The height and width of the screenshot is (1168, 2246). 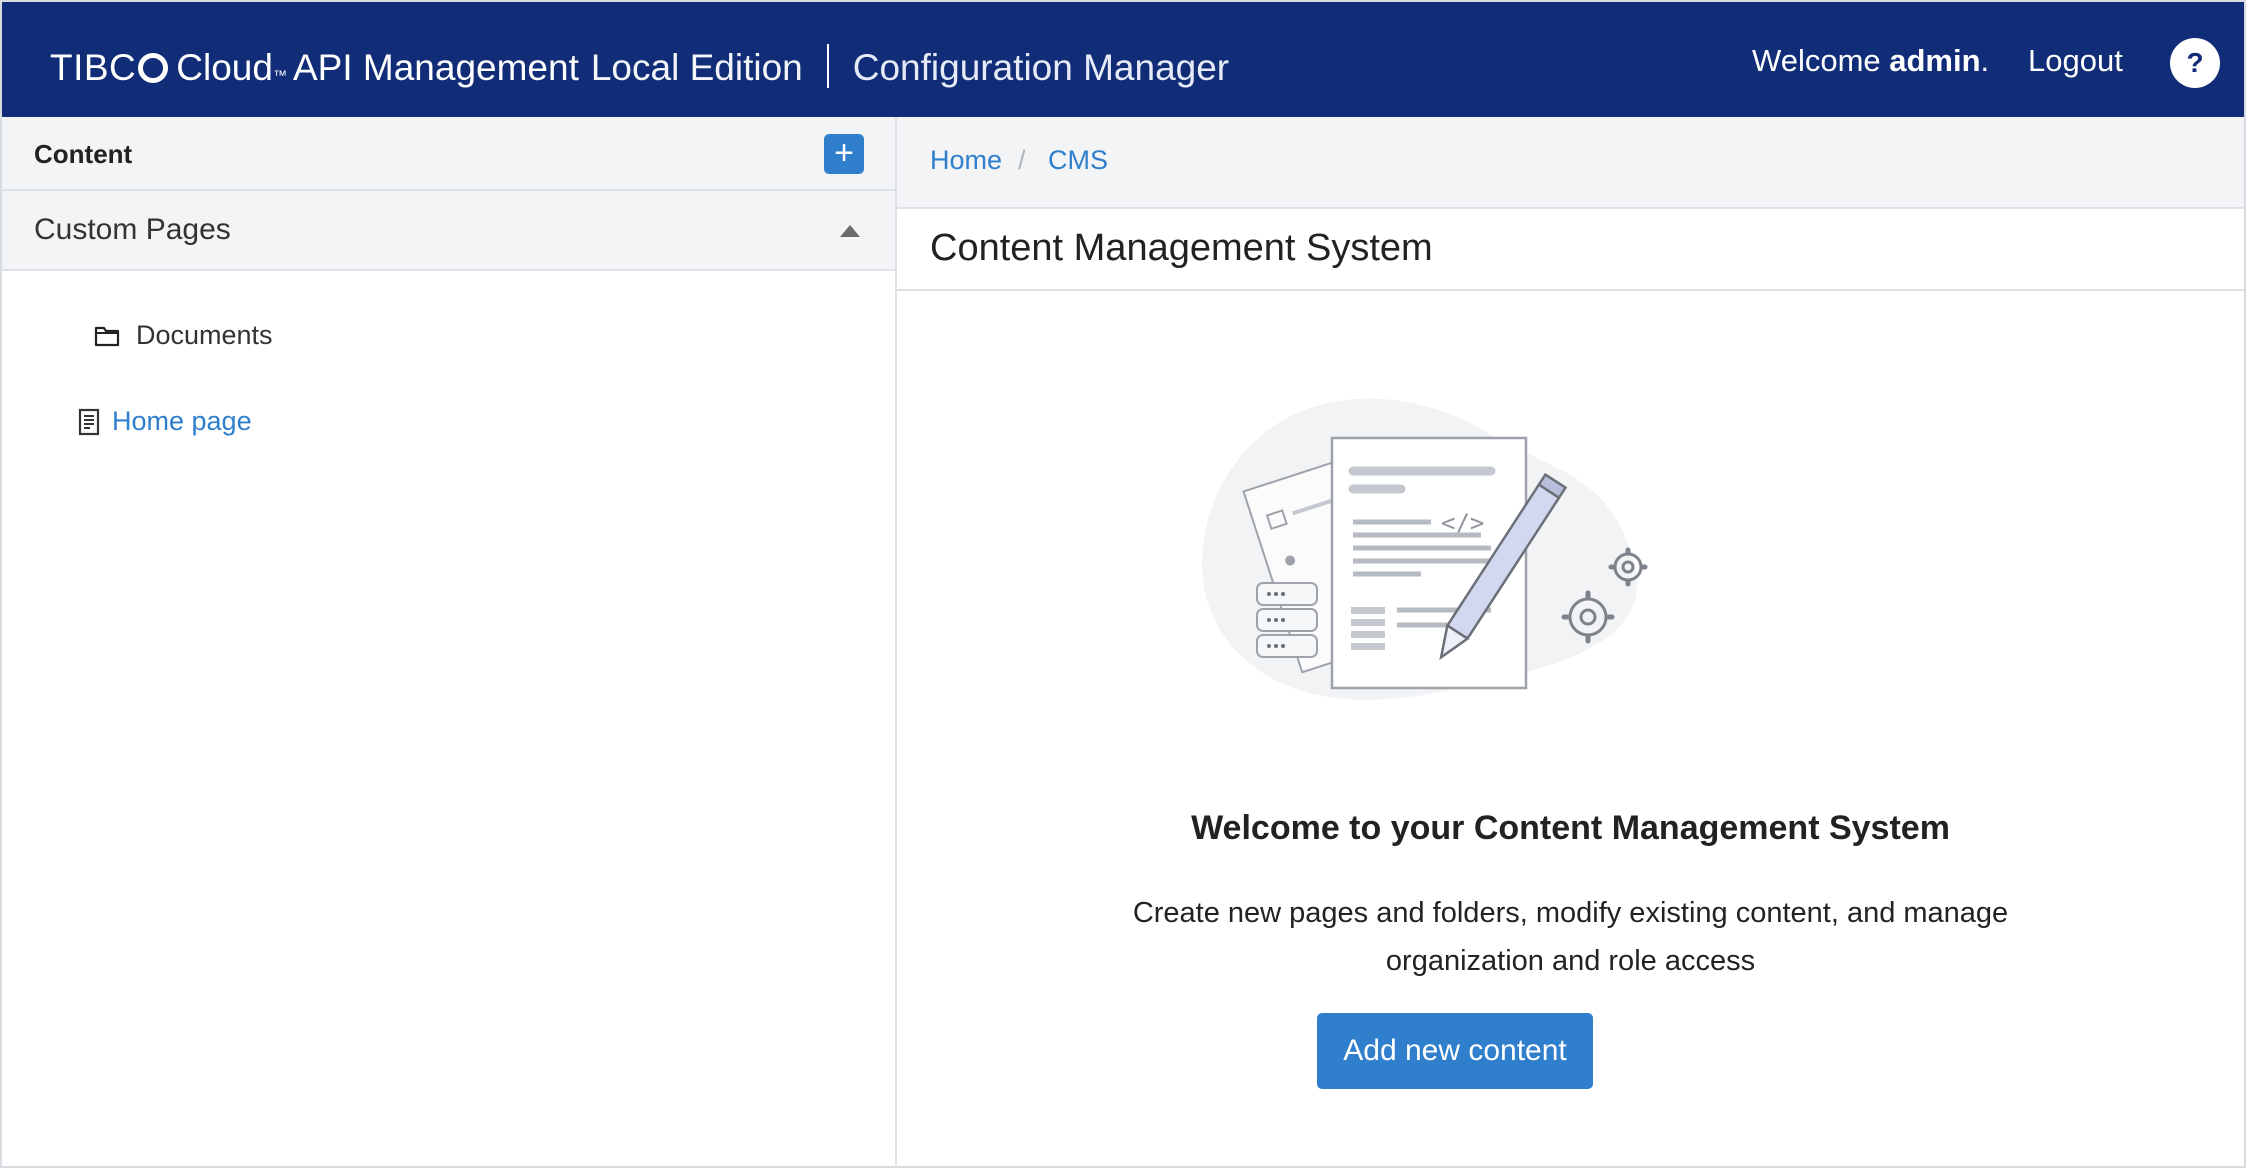 I want to click on folder-icon, so click(x=107, y=336).